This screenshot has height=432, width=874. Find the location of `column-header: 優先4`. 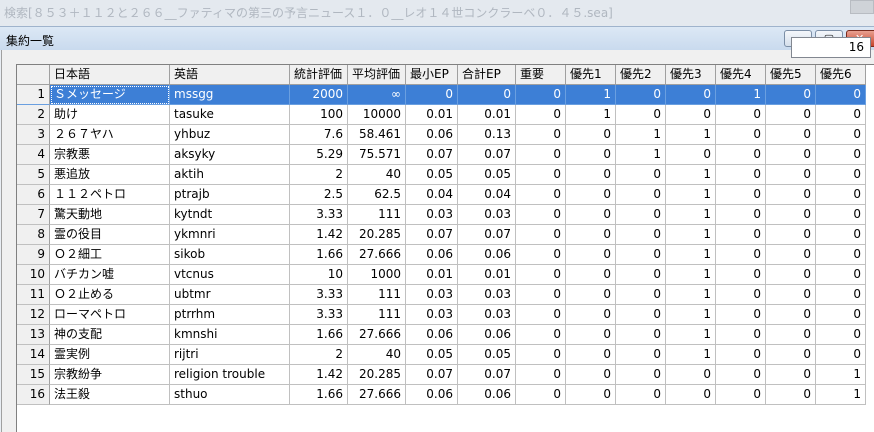

column-header: 優先4 is located at coordinates (741, 75).